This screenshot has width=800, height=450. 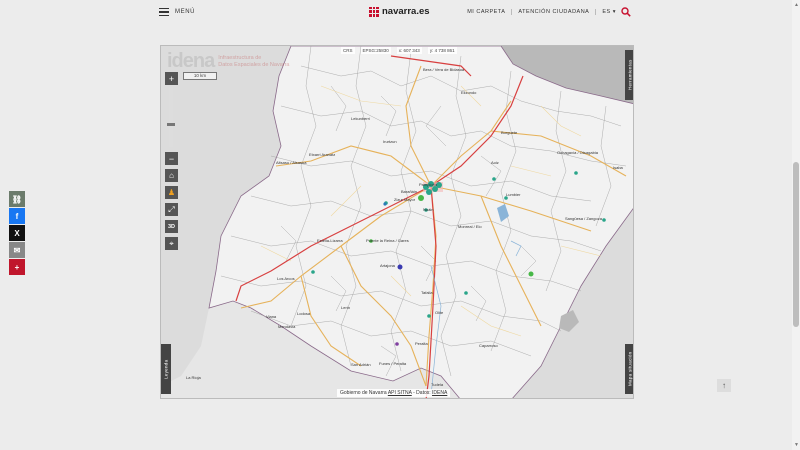 I want to click on place-label: Tudela, so click(x=437, y=384).